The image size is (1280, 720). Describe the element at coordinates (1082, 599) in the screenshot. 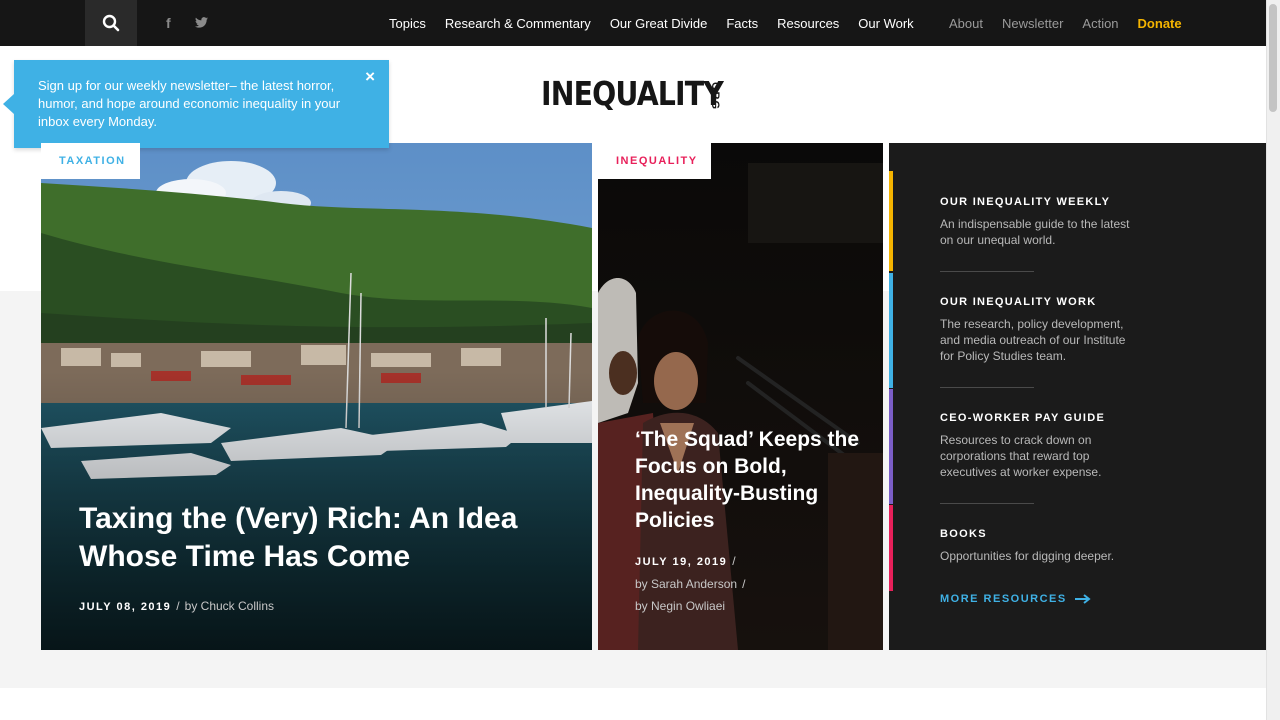

I see `arrow-right-icon` at that location.